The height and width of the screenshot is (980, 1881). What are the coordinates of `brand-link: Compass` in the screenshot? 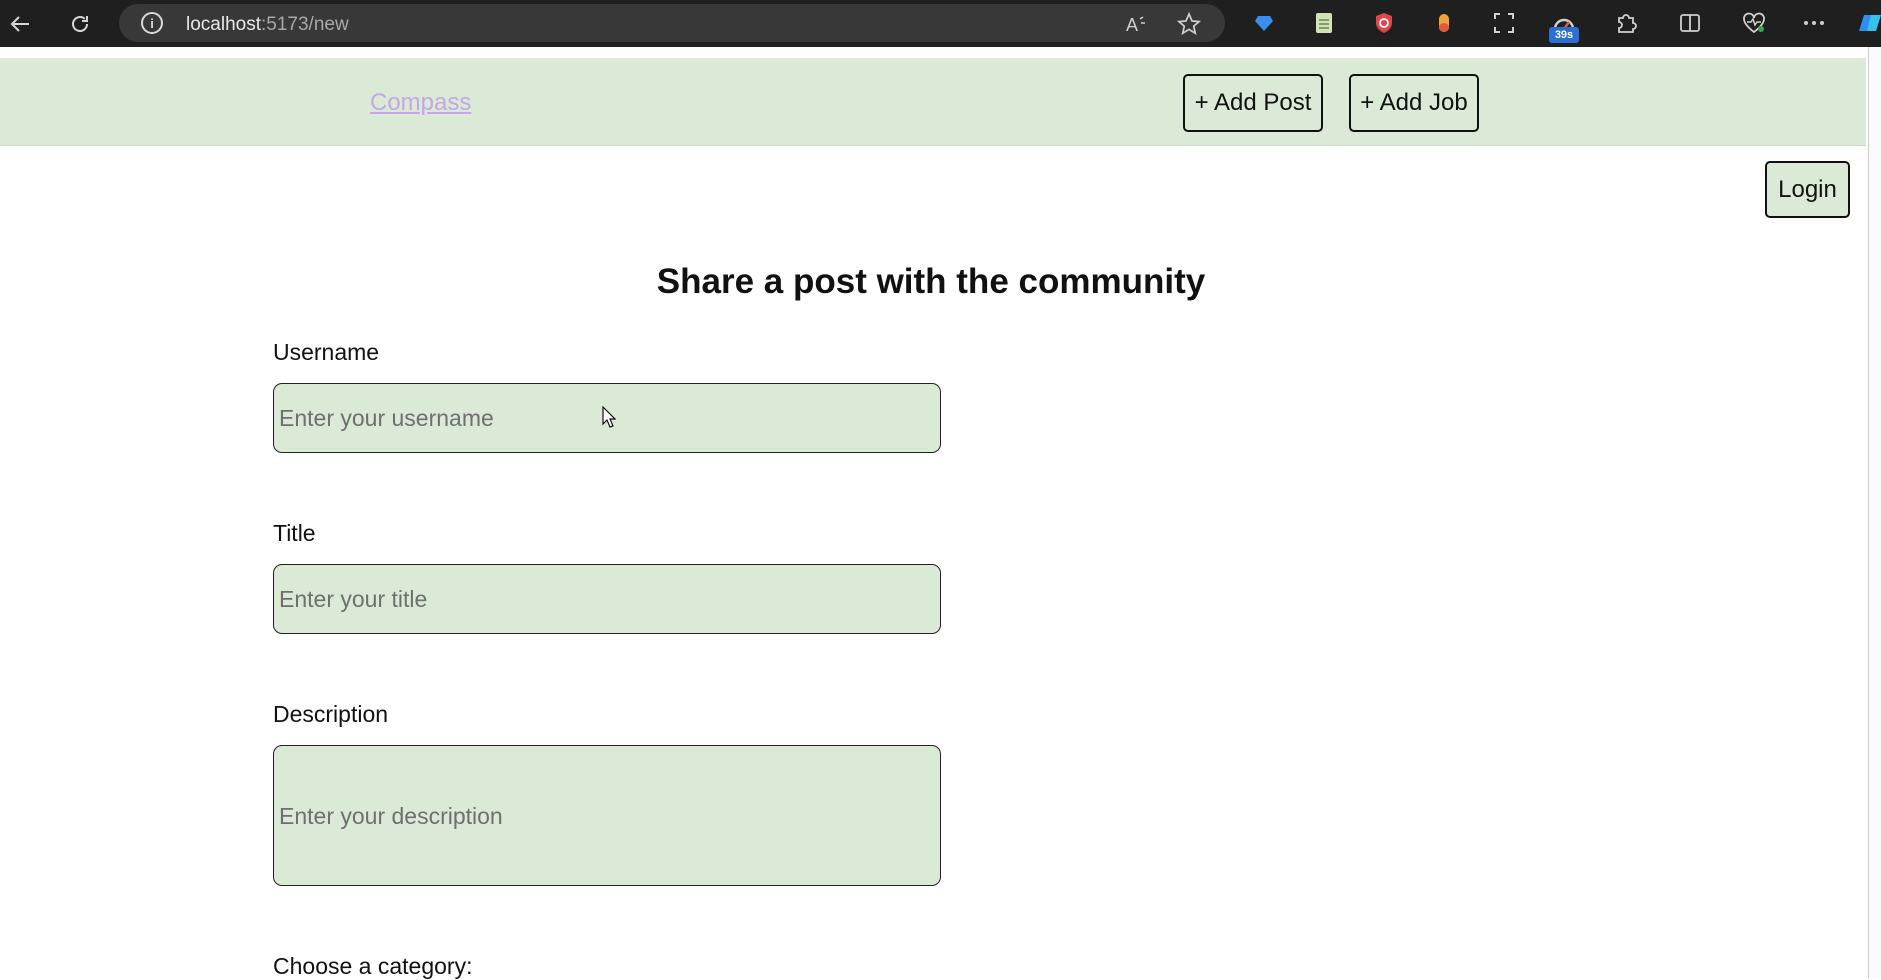 It's located at (420, 103).